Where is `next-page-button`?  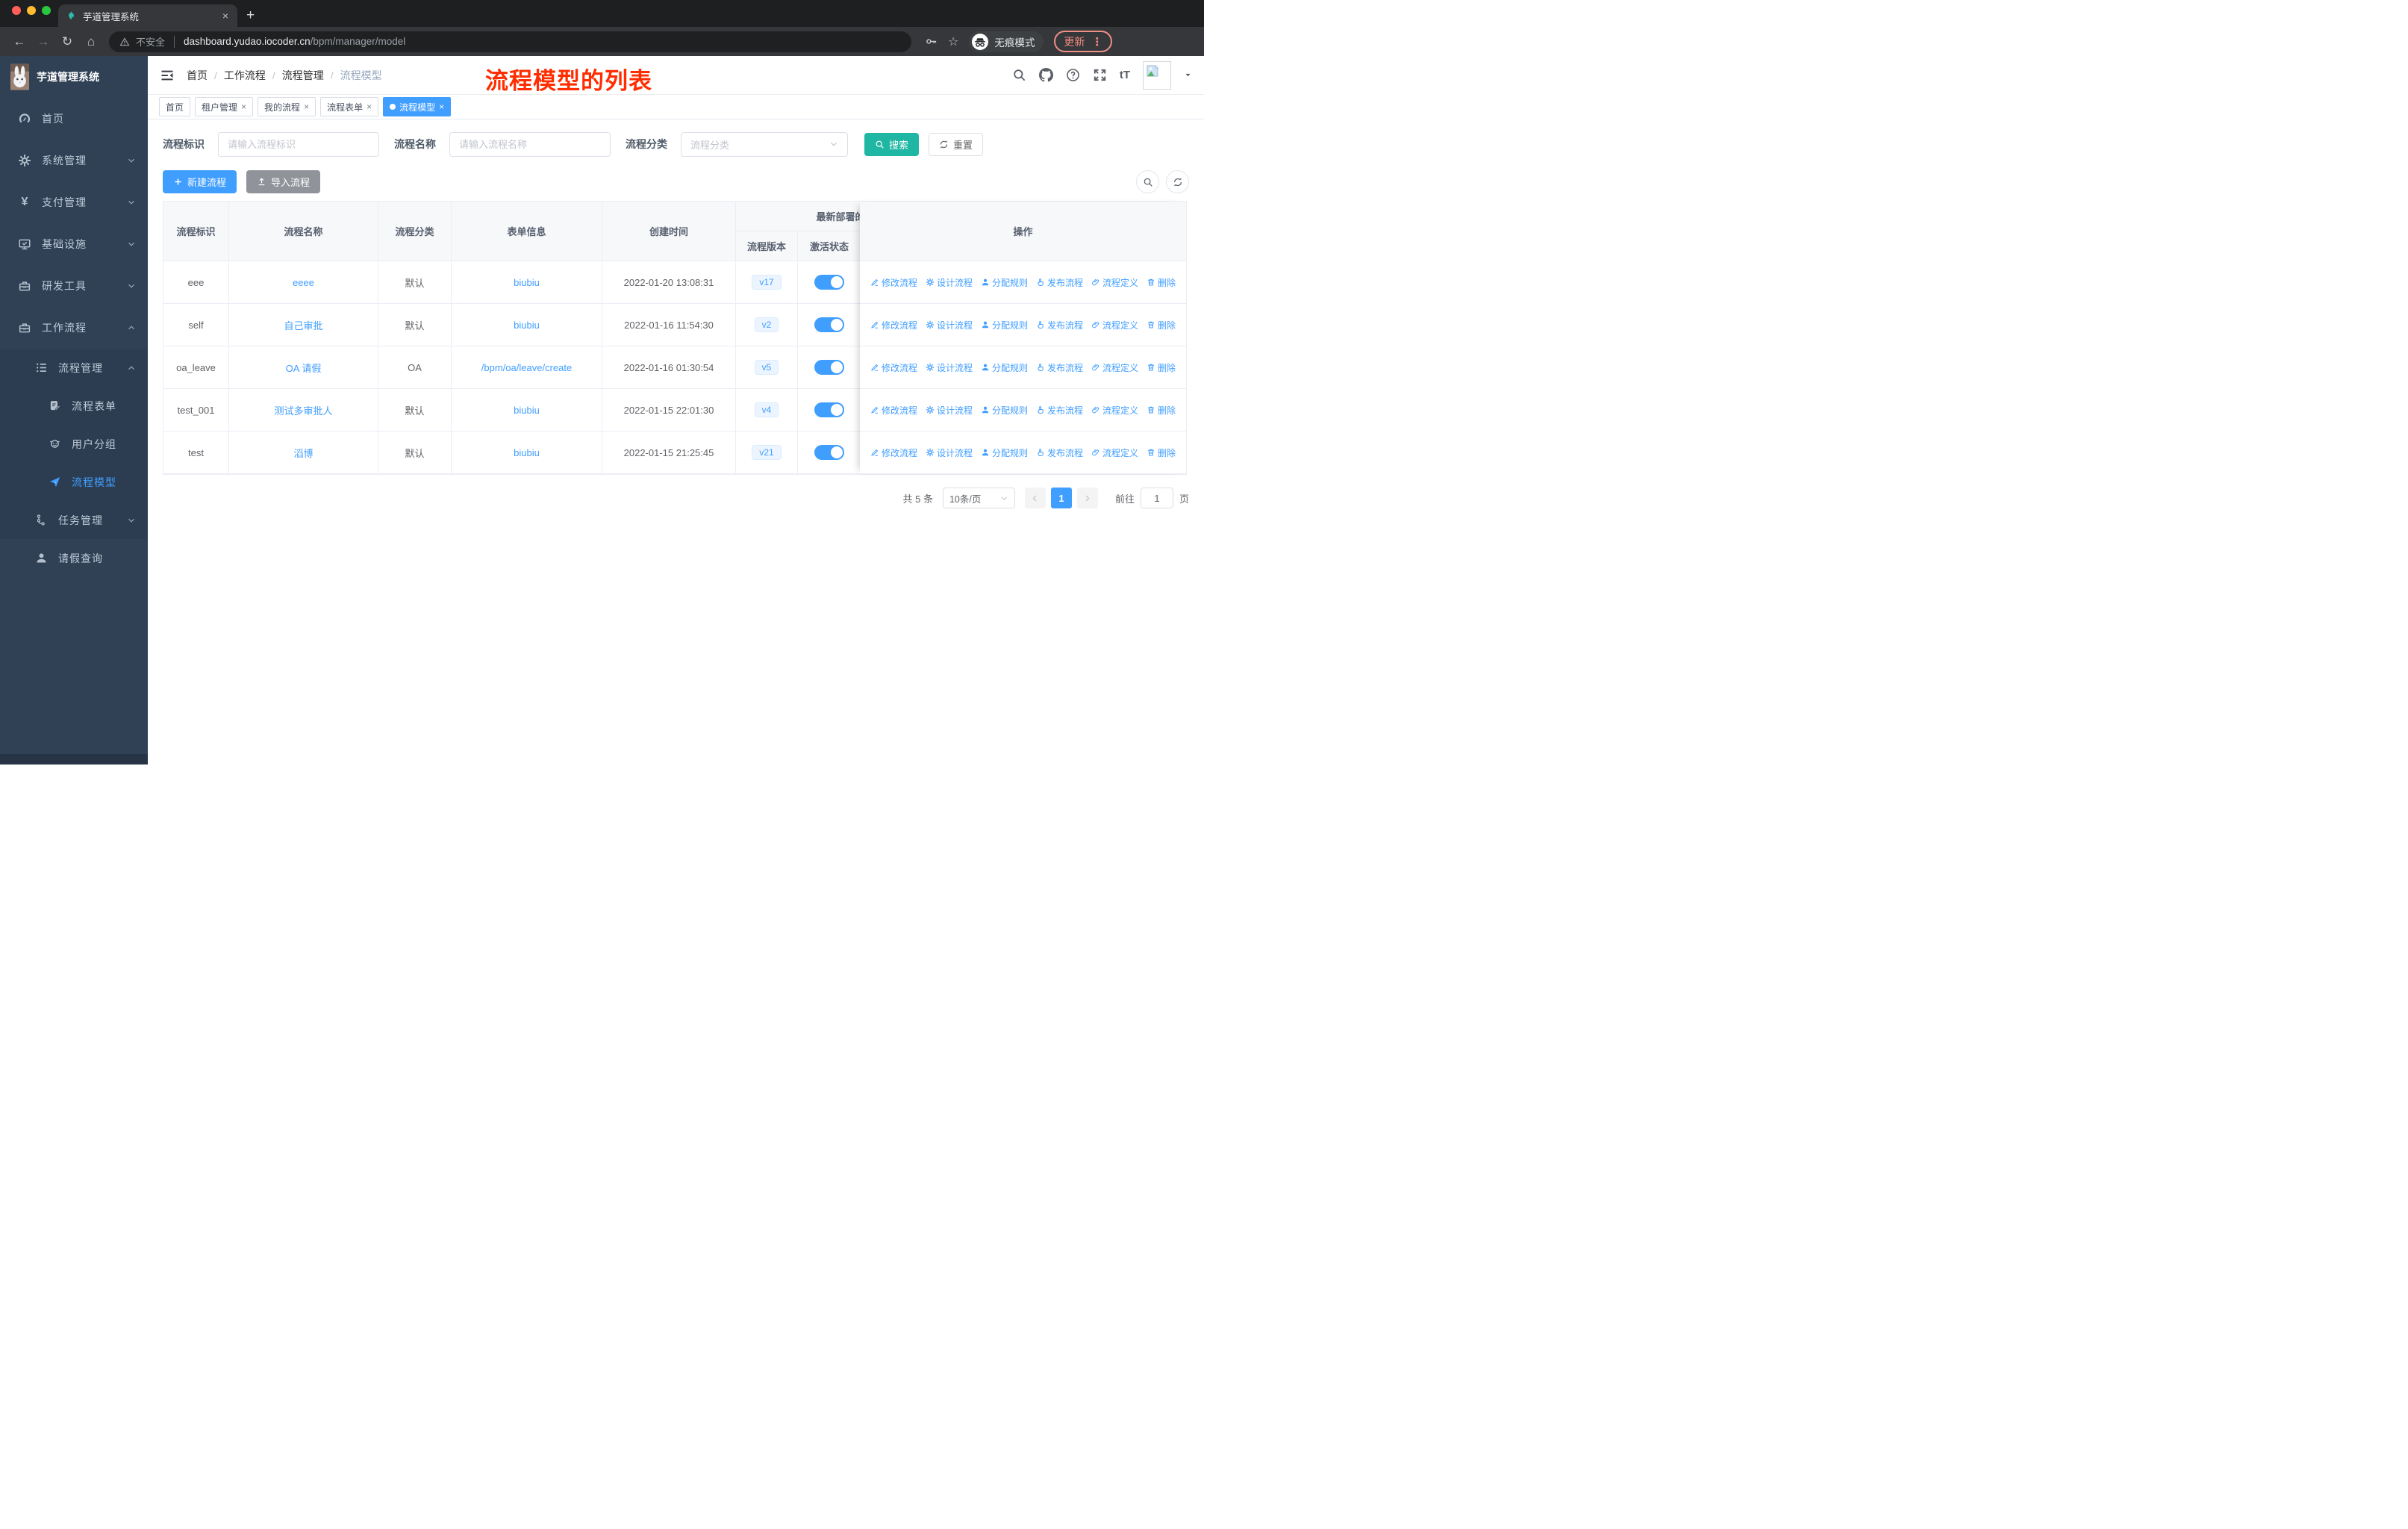
next-page-button is located at coordinates (1087, 498).